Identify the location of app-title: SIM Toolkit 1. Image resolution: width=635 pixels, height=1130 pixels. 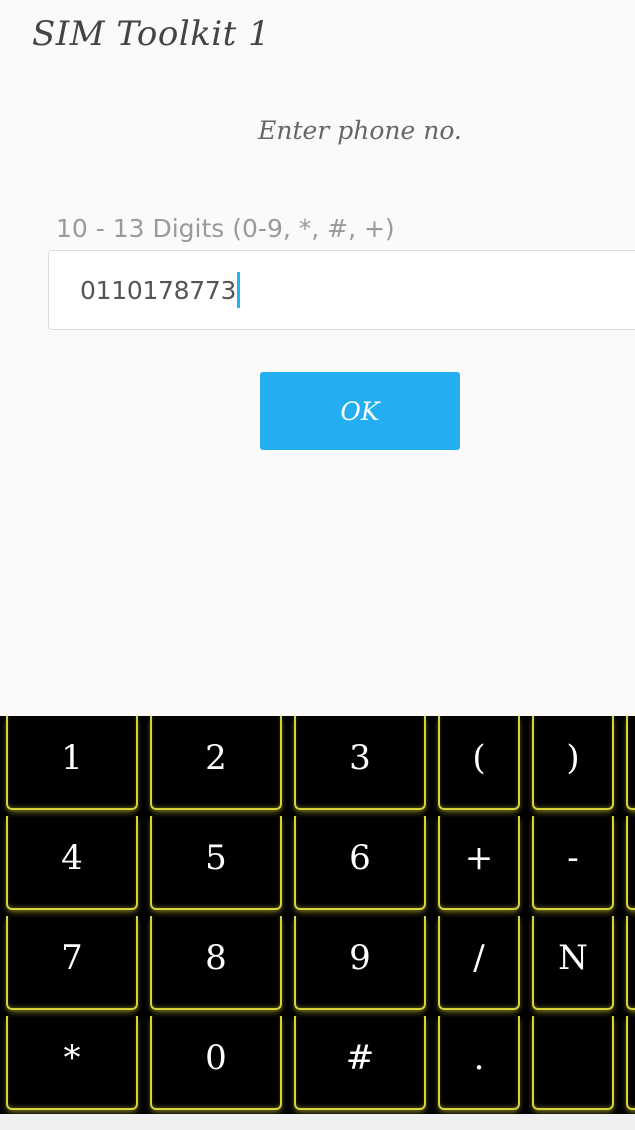
(151, 34).